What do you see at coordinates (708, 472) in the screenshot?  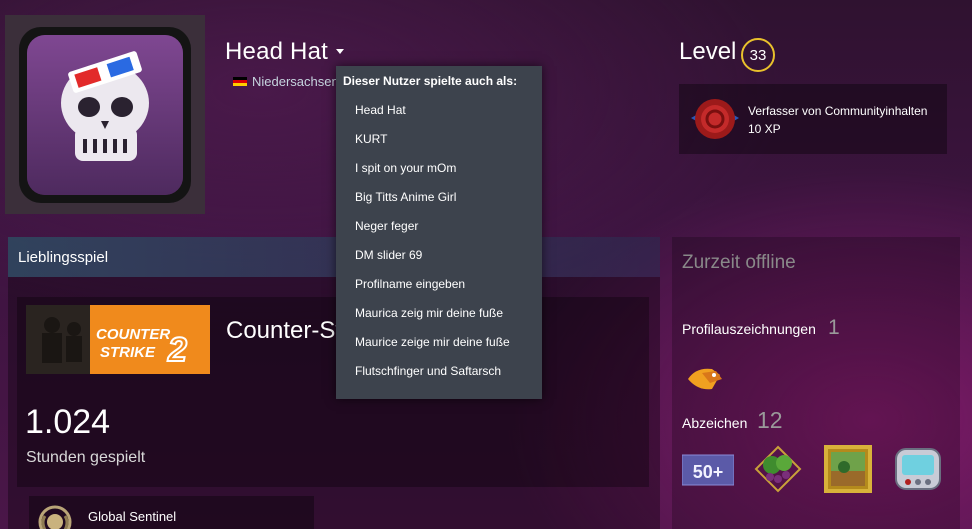 I see `svg-text: 50+` at bounding box center [708, 472].